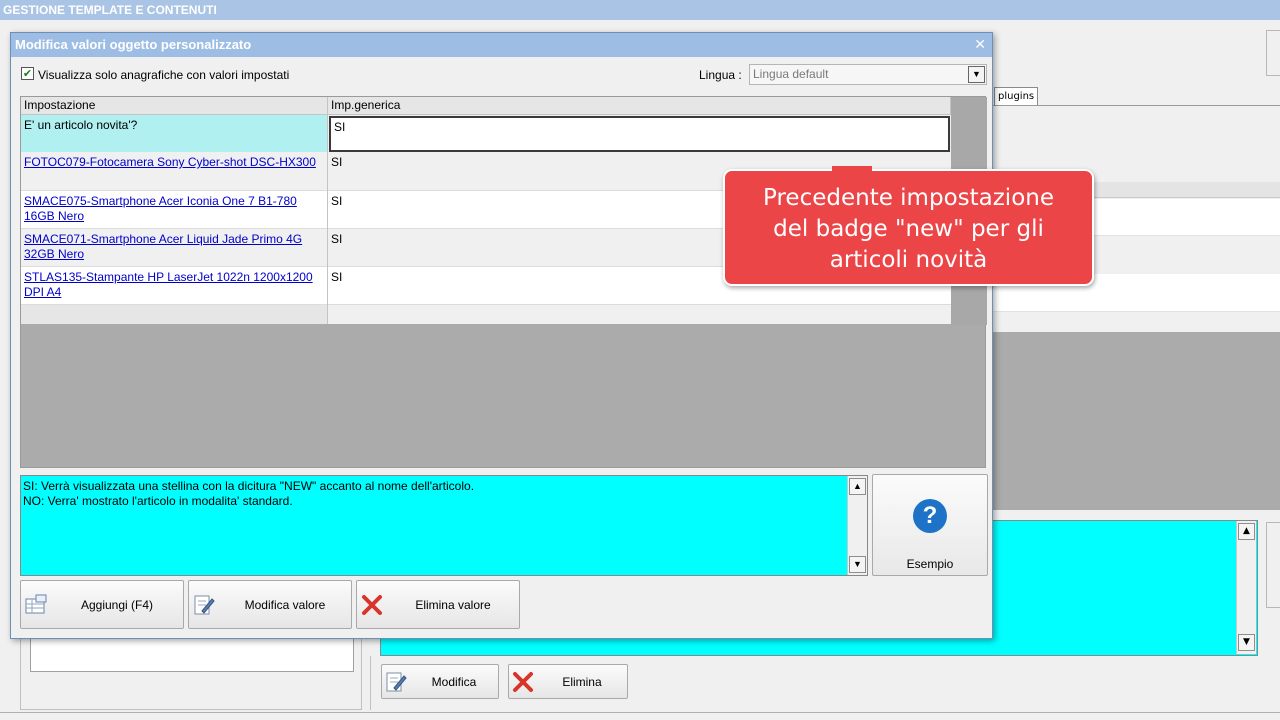 The image size is (1280, 720). I want to click on background-side-button, so click(1273, 53).